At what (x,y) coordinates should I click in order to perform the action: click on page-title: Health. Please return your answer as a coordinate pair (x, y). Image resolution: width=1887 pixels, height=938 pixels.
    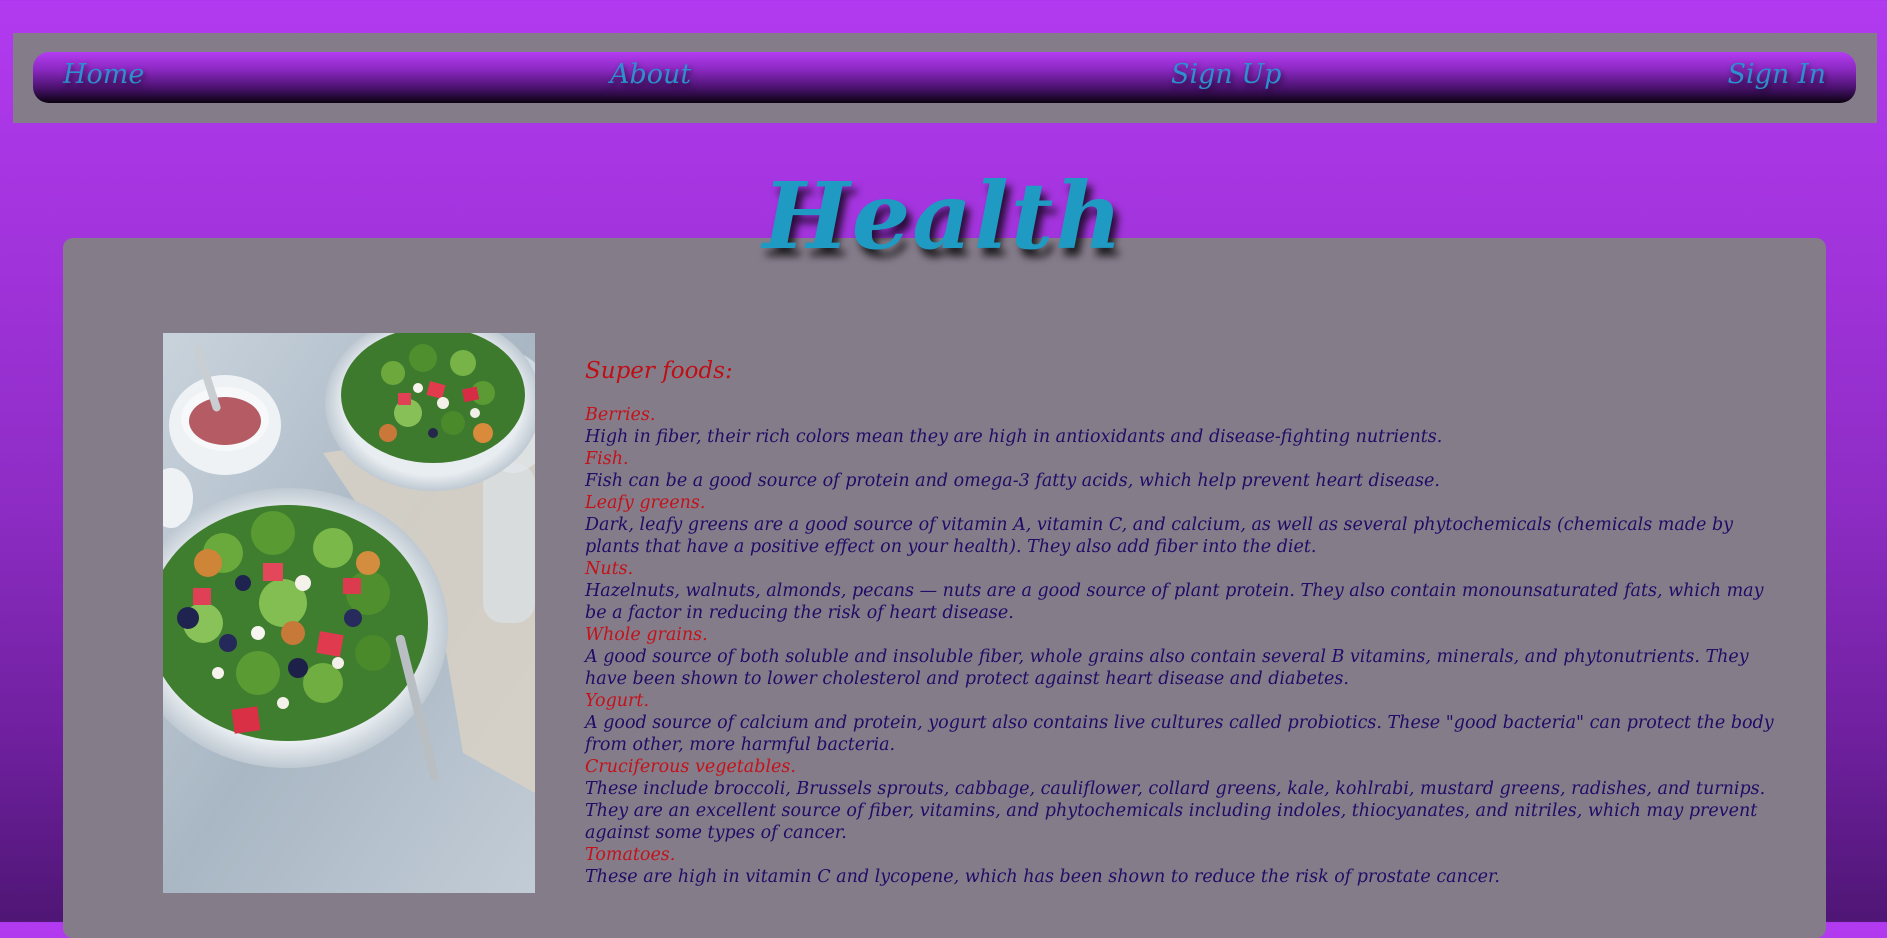
    Looking at the image, I should click on (943, 216).